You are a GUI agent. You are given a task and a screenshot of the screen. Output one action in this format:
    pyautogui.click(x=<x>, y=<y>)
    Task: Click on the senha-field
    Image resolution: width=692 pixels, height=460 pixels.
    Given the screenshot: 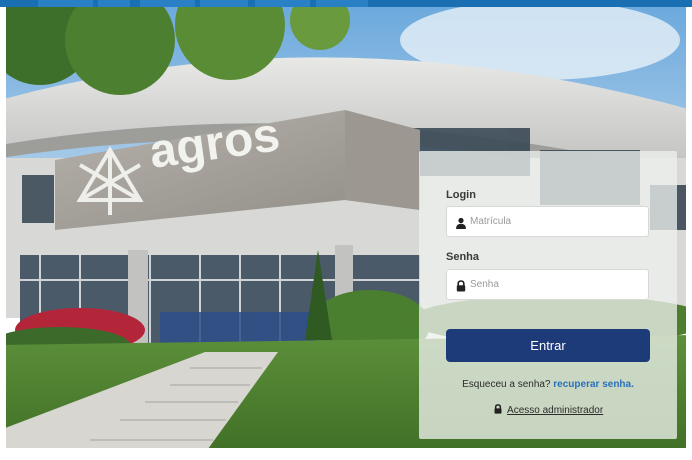 What is the action you would take?
    pyautogui.click(x=547, y=284)
    